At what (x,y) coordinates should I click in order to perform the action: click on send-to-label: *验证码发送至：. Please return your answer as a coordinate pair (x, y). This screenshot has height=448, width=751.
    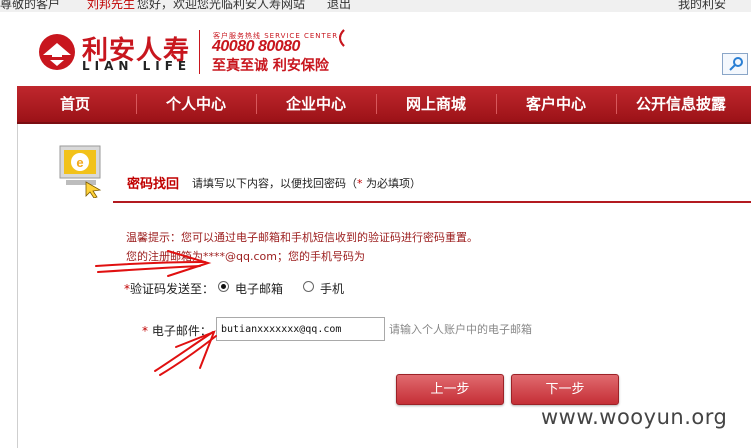
    Looking at the image, I should click on (169, 288).